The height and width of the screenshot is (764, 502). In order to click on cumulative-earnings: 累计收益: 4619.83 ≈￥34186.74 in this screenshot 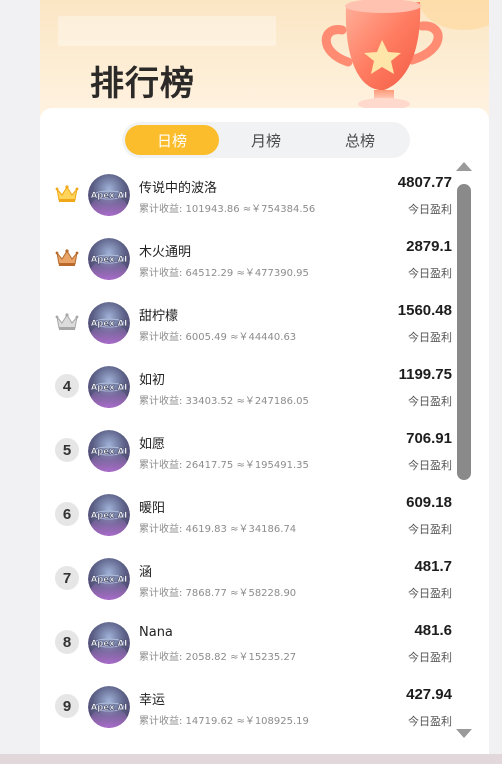, I will do `click(218, 529)`.